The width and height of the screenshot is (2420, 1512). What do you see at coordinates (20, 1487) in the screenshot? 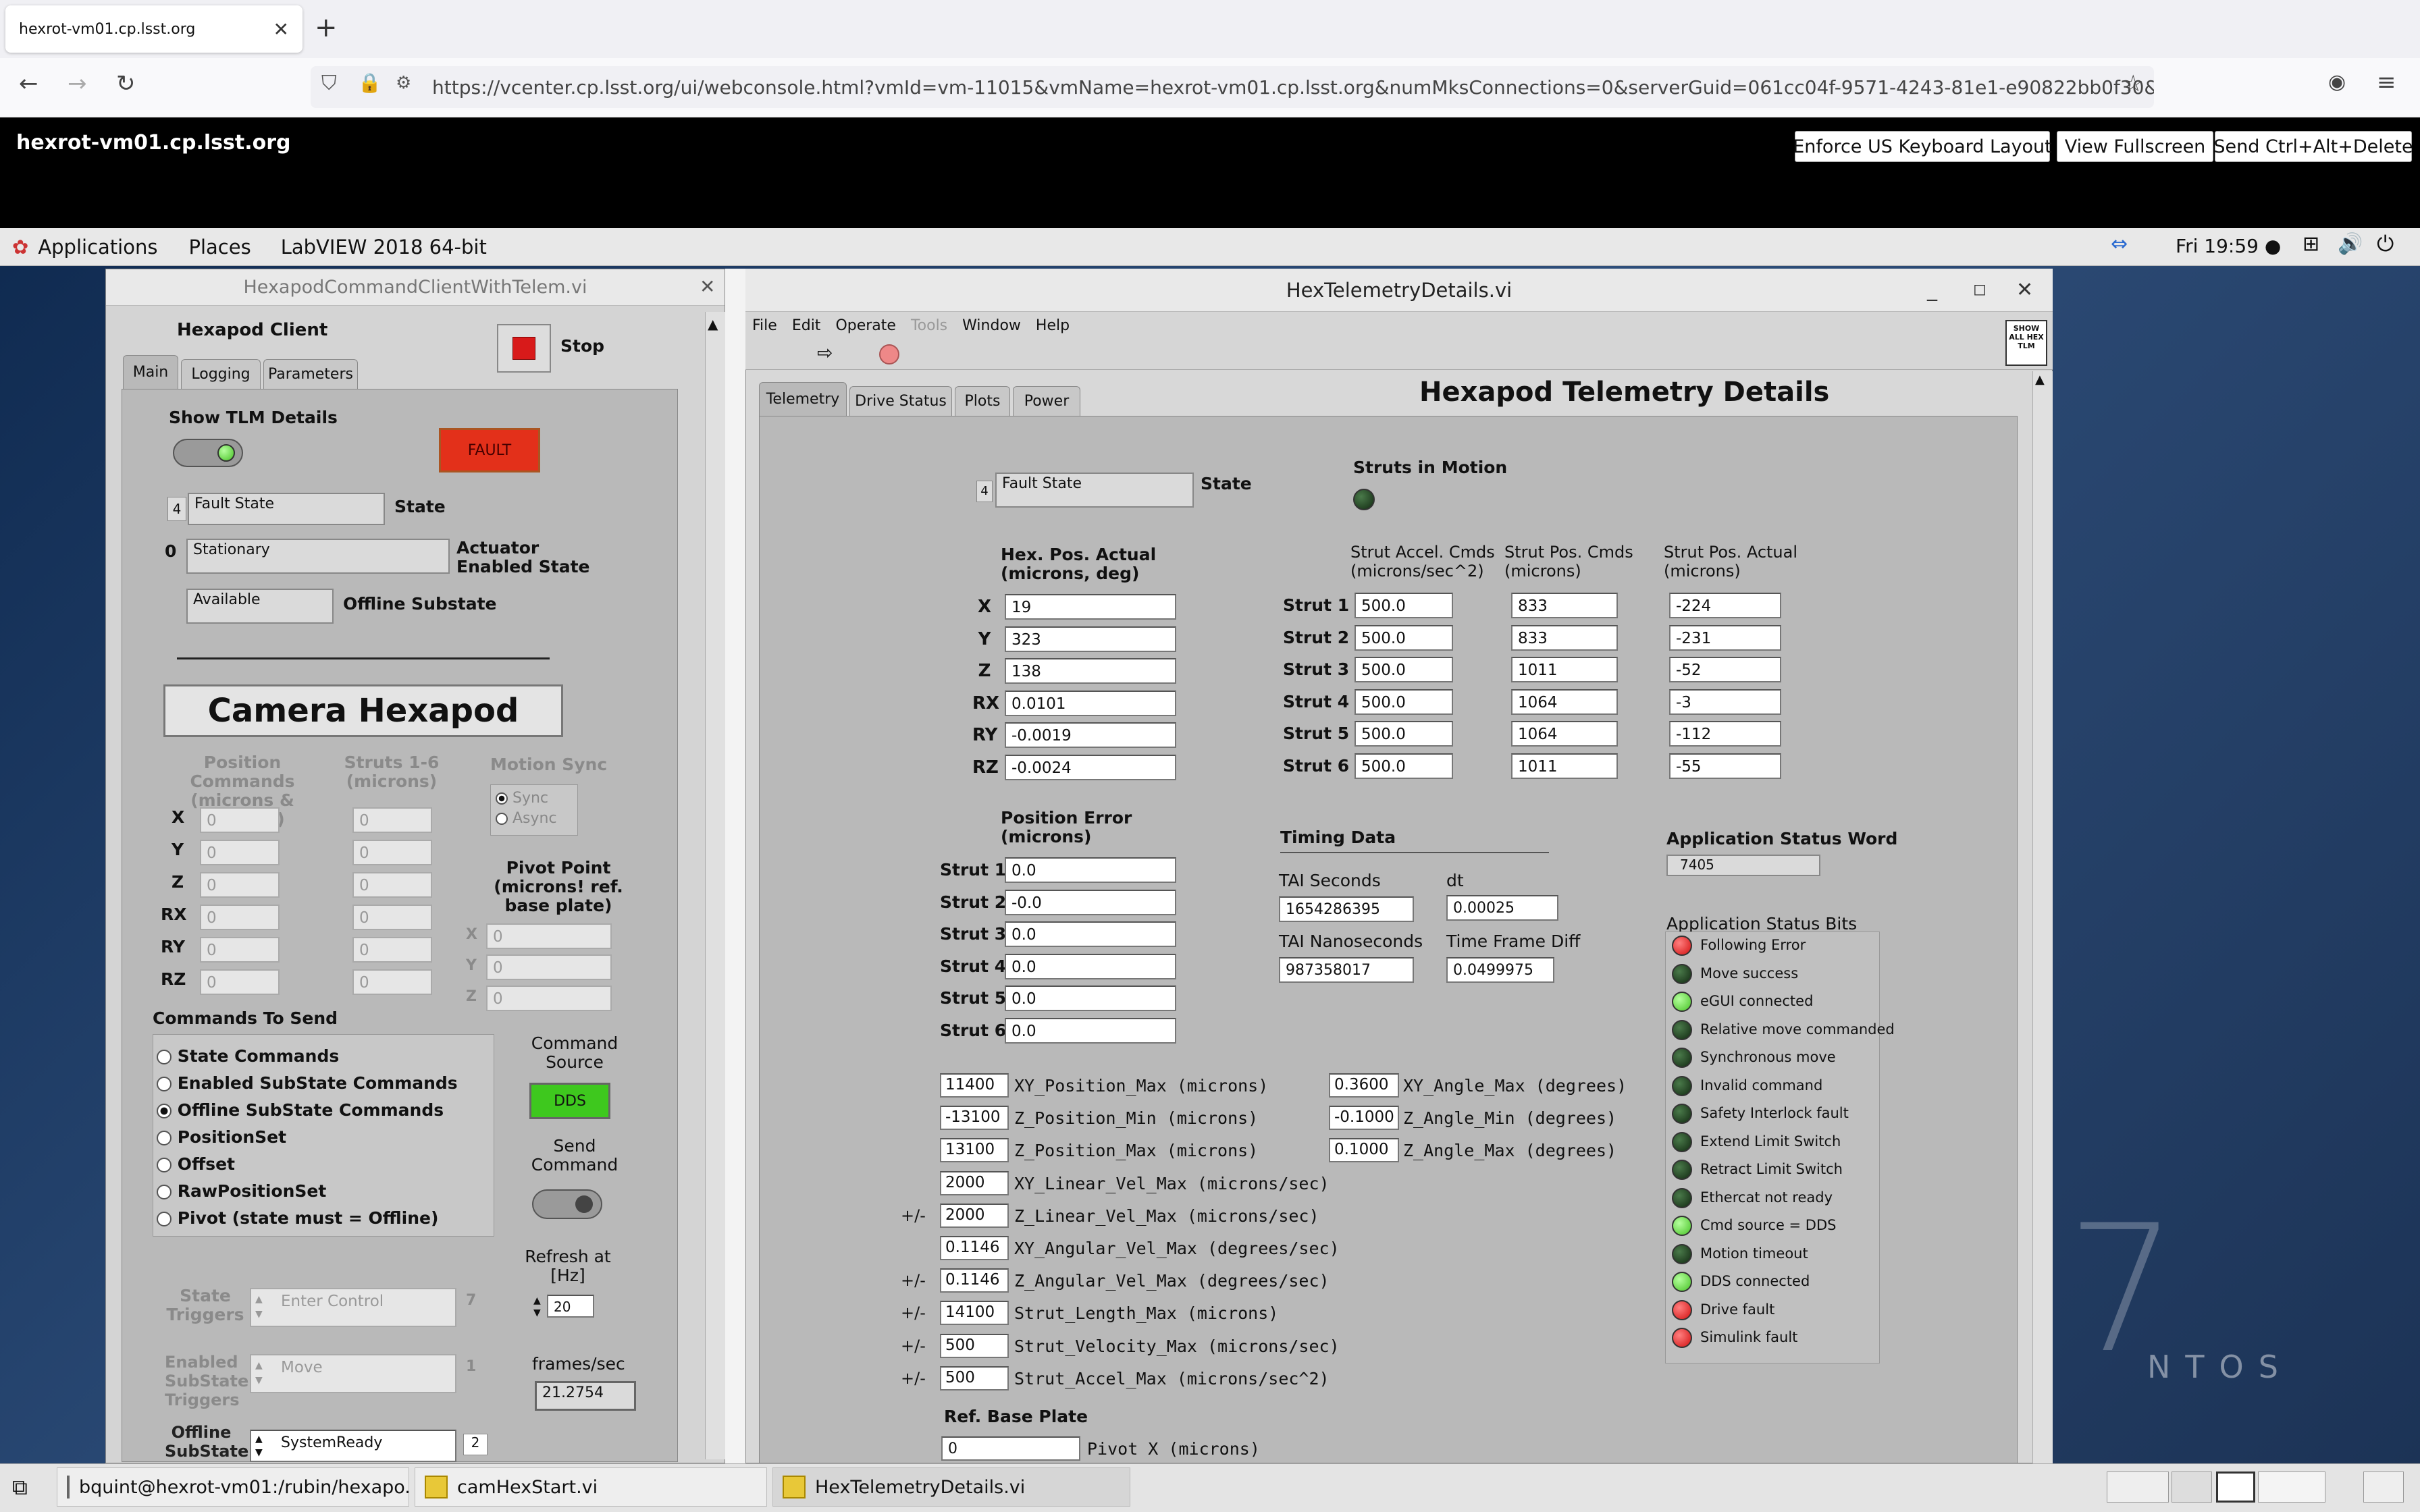
I see `show-desktop-icon: ⧉` at bounding box center [20, 1487].